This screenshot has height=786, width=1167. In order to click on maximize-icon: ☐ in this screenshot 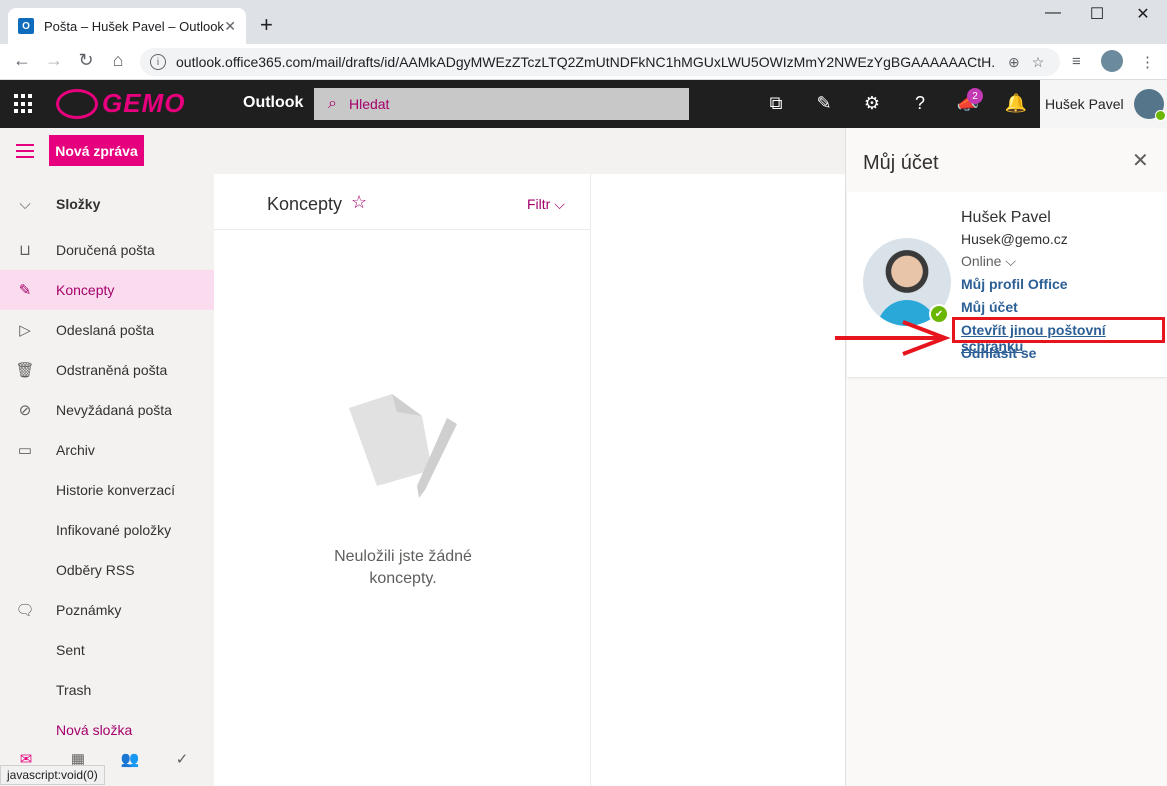, I will do `click(1097, 14)`.